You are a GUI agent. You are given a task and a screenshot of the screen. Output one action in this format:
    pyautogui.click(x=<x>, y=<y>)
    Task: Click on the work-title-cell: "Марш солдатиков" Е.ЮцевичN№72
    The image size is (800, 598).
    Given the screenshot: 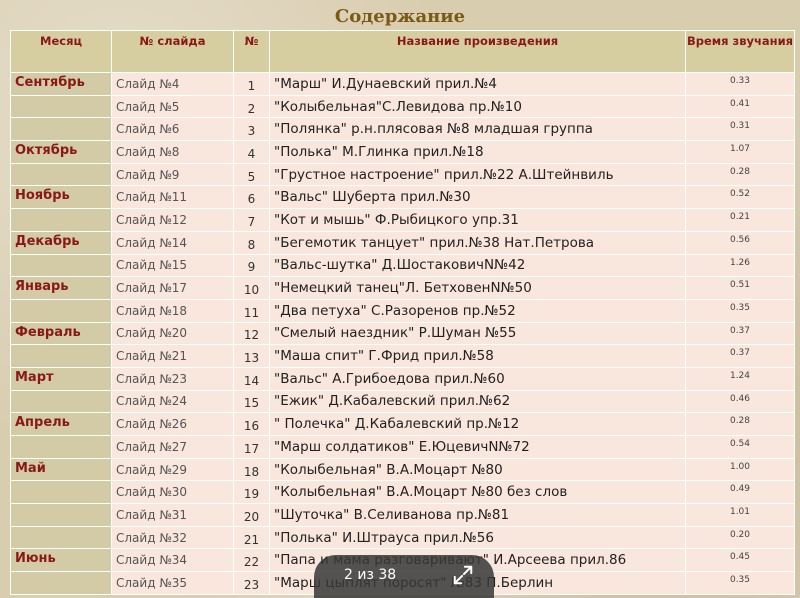 What is the action you would take?
    pyautogui.click(x=477, y=447)
    